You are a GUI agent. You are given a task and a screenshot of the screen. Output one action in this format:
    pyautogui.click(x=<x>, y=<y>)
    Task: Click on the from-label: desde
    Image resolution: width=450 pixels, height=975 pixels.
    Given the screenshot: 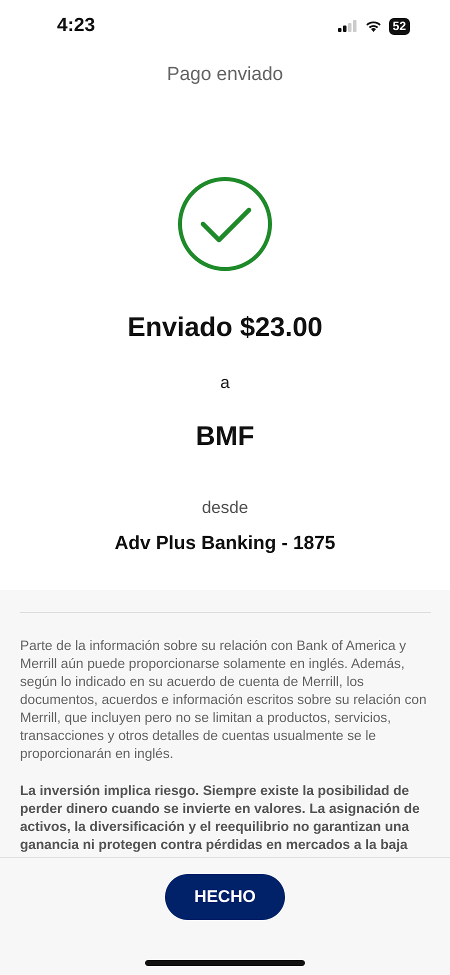 What is the action you would take?
    pyautogui.click(x=225, y=508)
    